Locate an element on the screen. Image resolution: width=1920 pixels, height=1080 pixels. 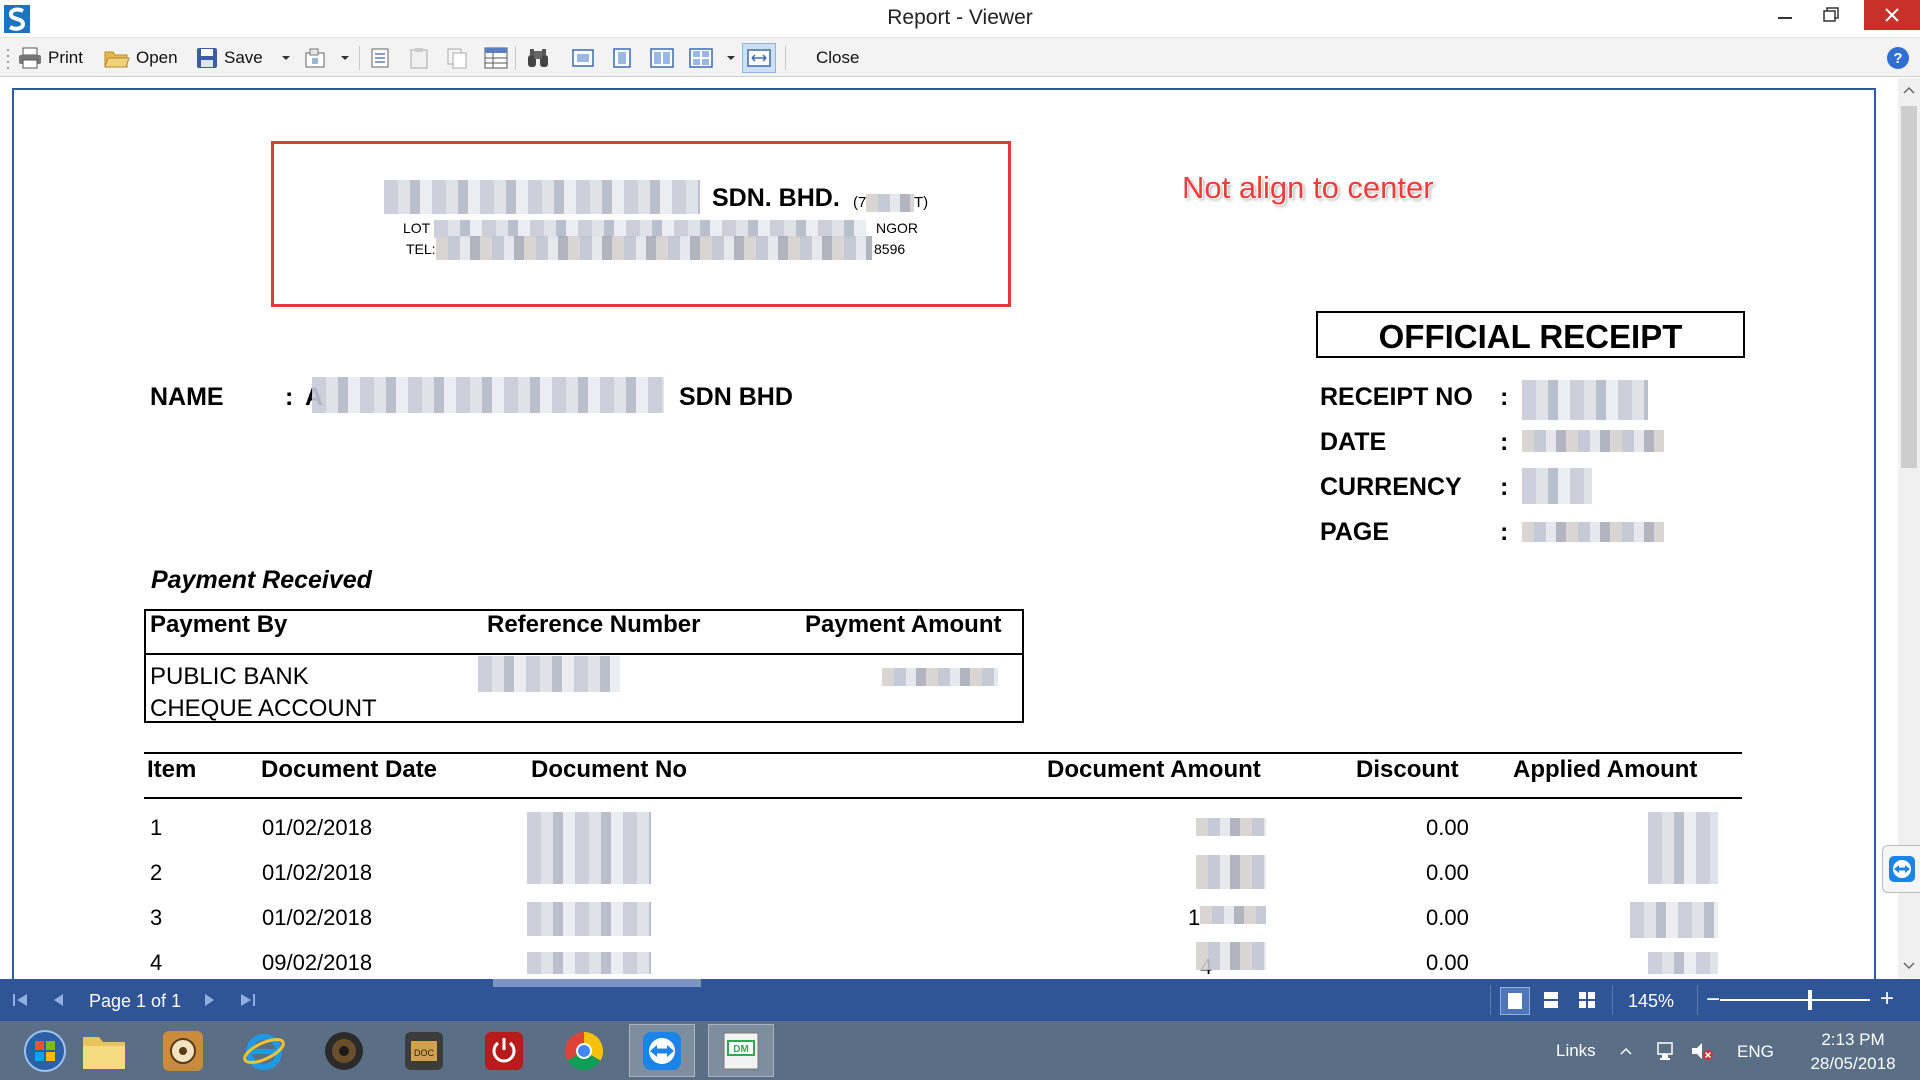
floppy-disk-icon is located at coordinates (207, 58).